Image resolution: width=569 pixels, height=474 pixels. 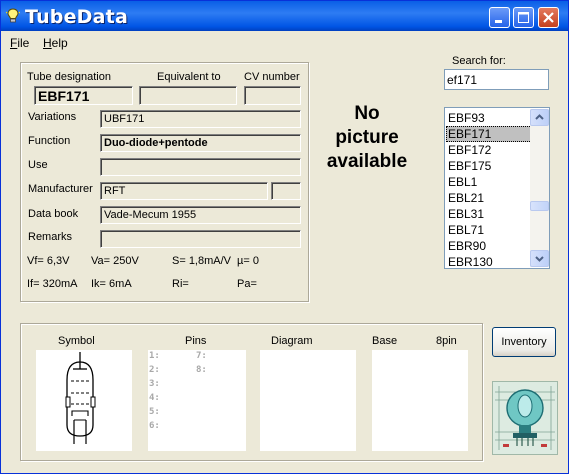 I want to click on data-book-label: Data book, so click(x=53, y=214).